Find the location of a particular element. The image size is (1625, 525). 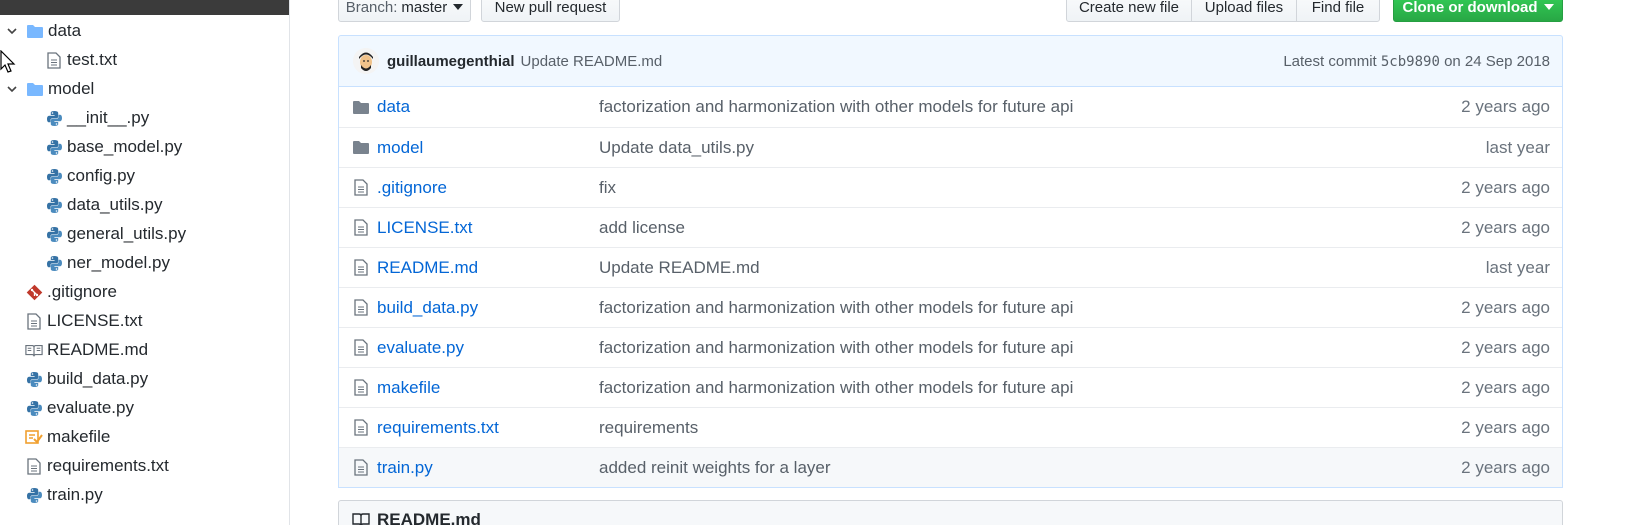

file-row: LICENSE.txt add license 2 years ago is located at coordinates (950, 227).